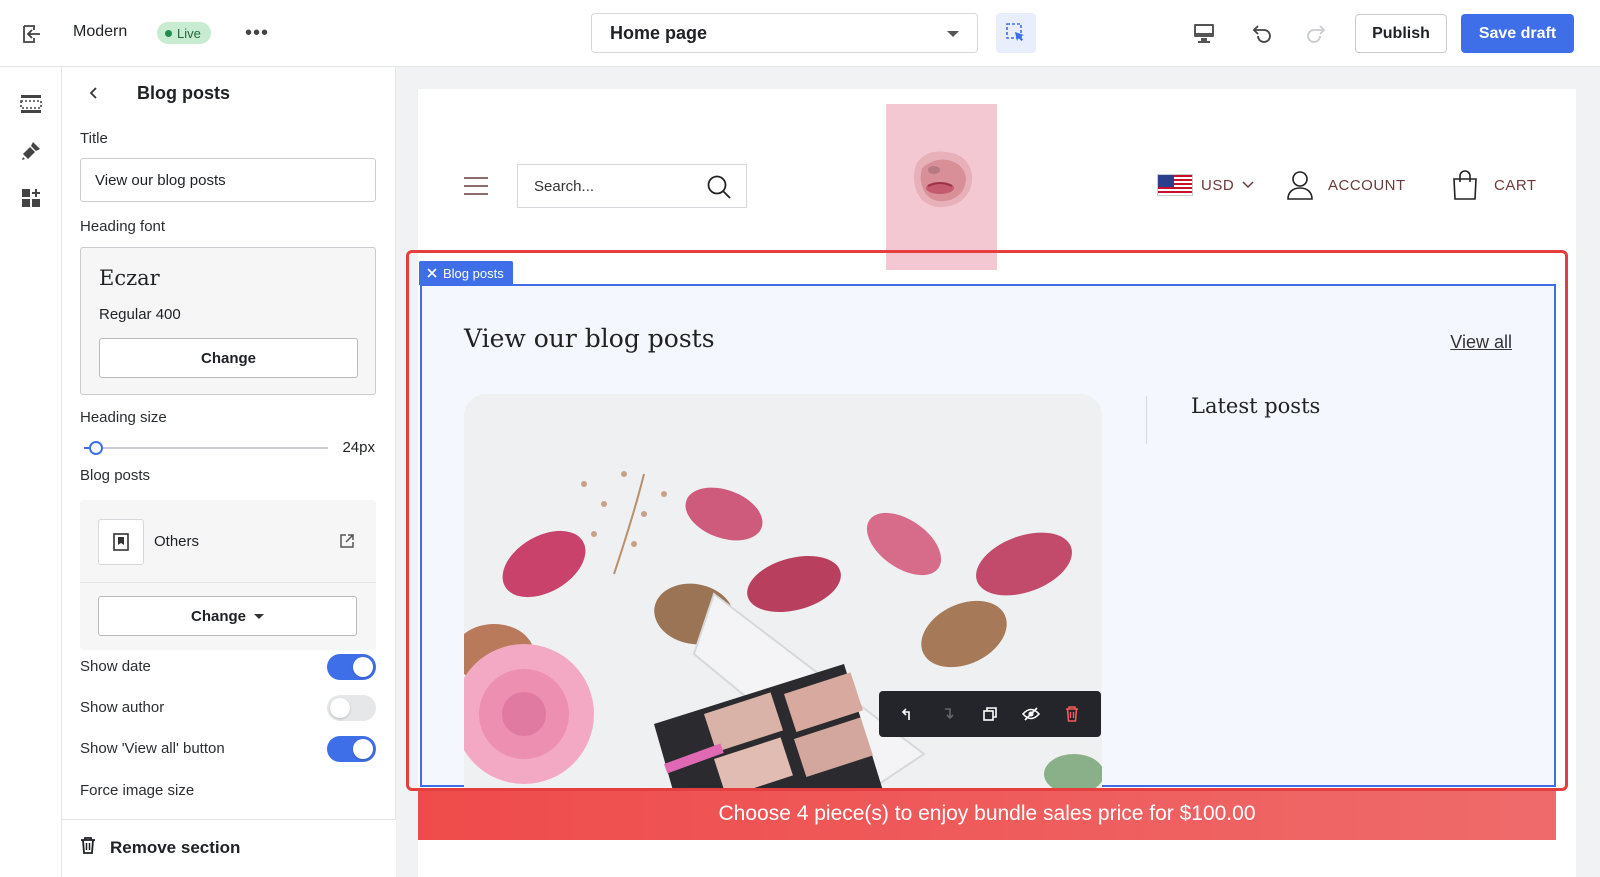  I want to click on show-author-toggle, so click(351, 708).